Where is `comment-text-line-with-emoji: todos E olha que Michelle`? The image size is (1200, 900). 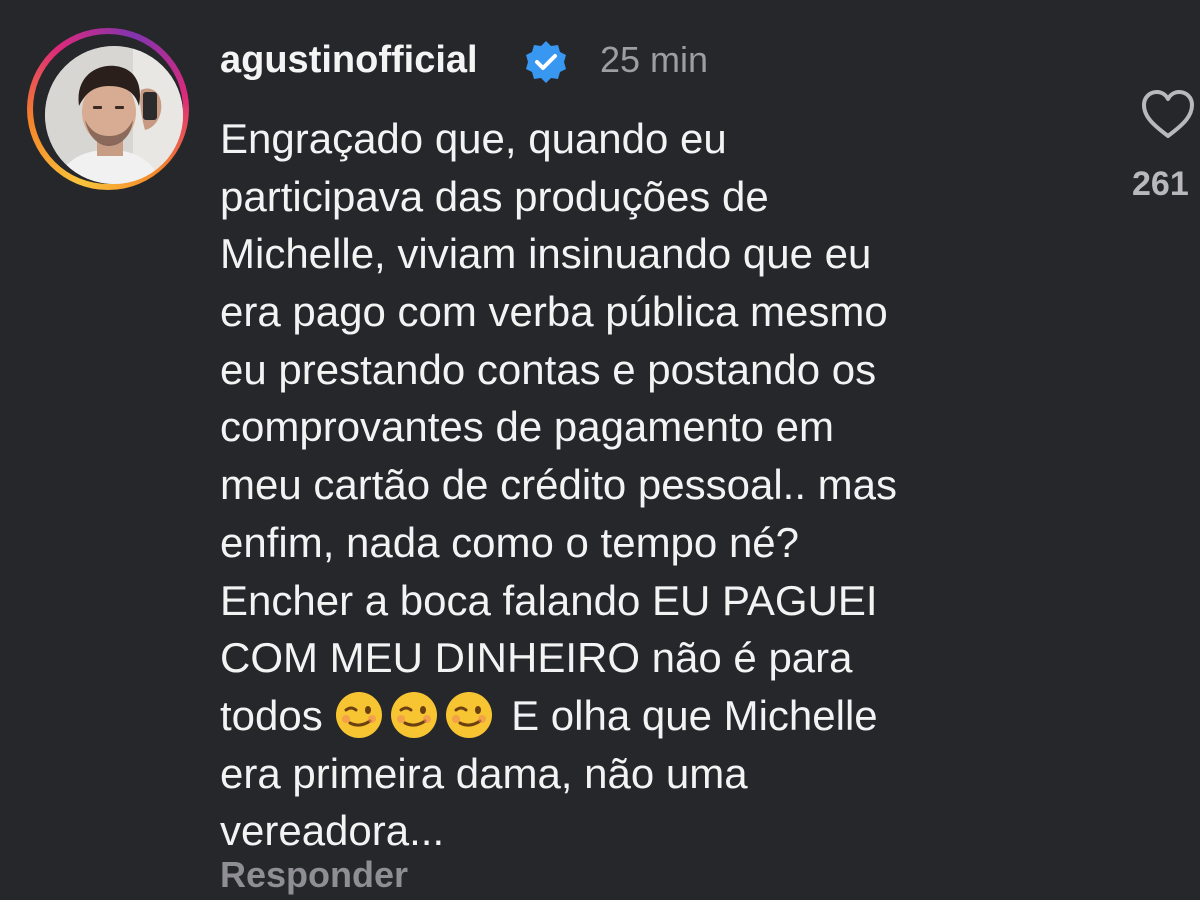 comment-text-line-with-emoji: todos E olha que Michelle is located at coordinates (650, 716).